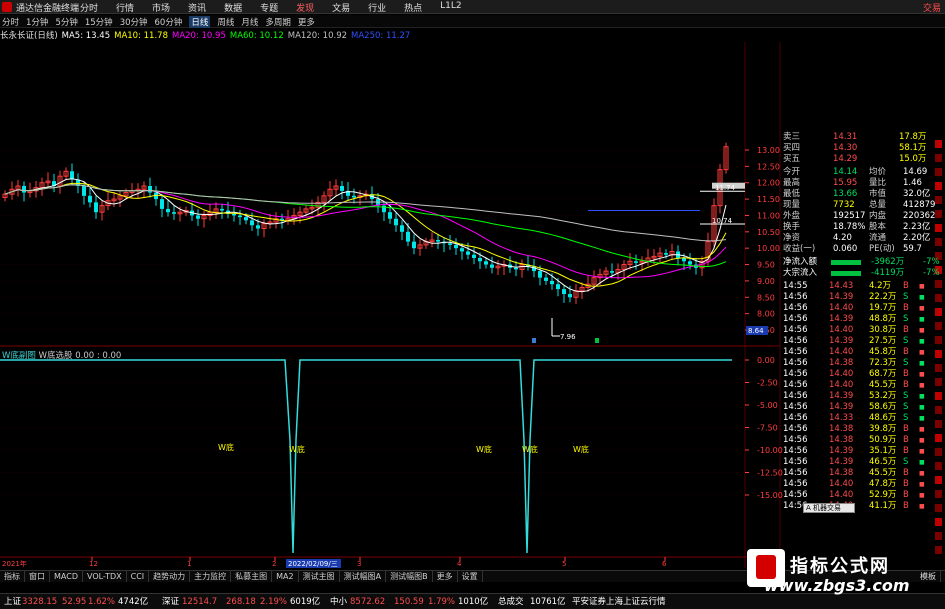 The height and width of the screenshot is (609, 945). I want to click on indicator-tab: 测试主图, so click(319, 576).